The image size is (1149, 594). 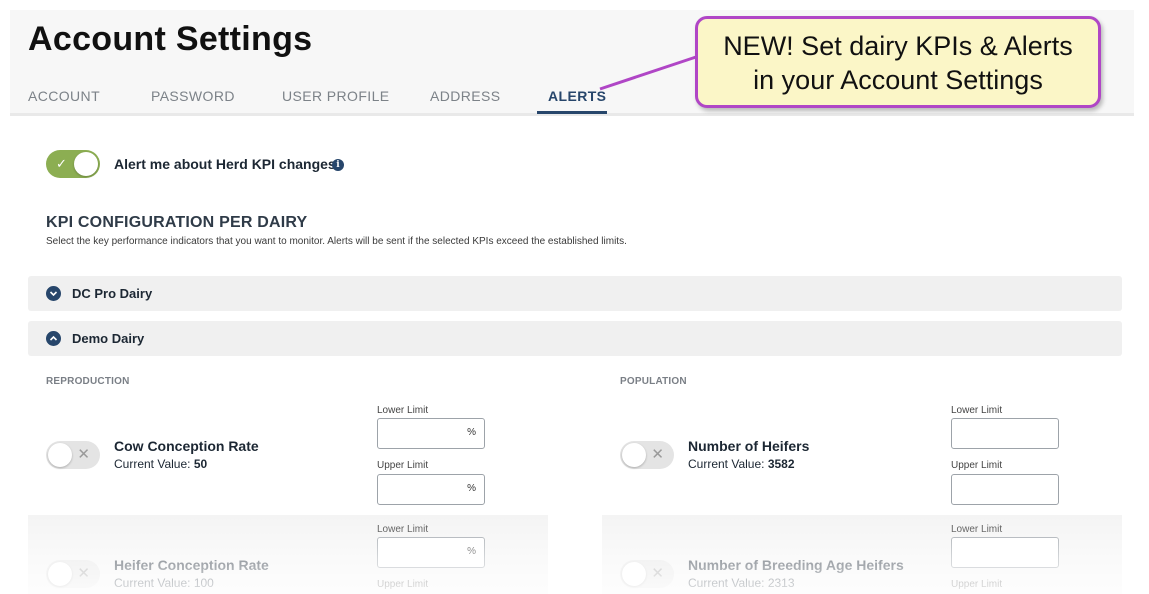 I want to click on info-icon: i, so click(x=338, y=165).